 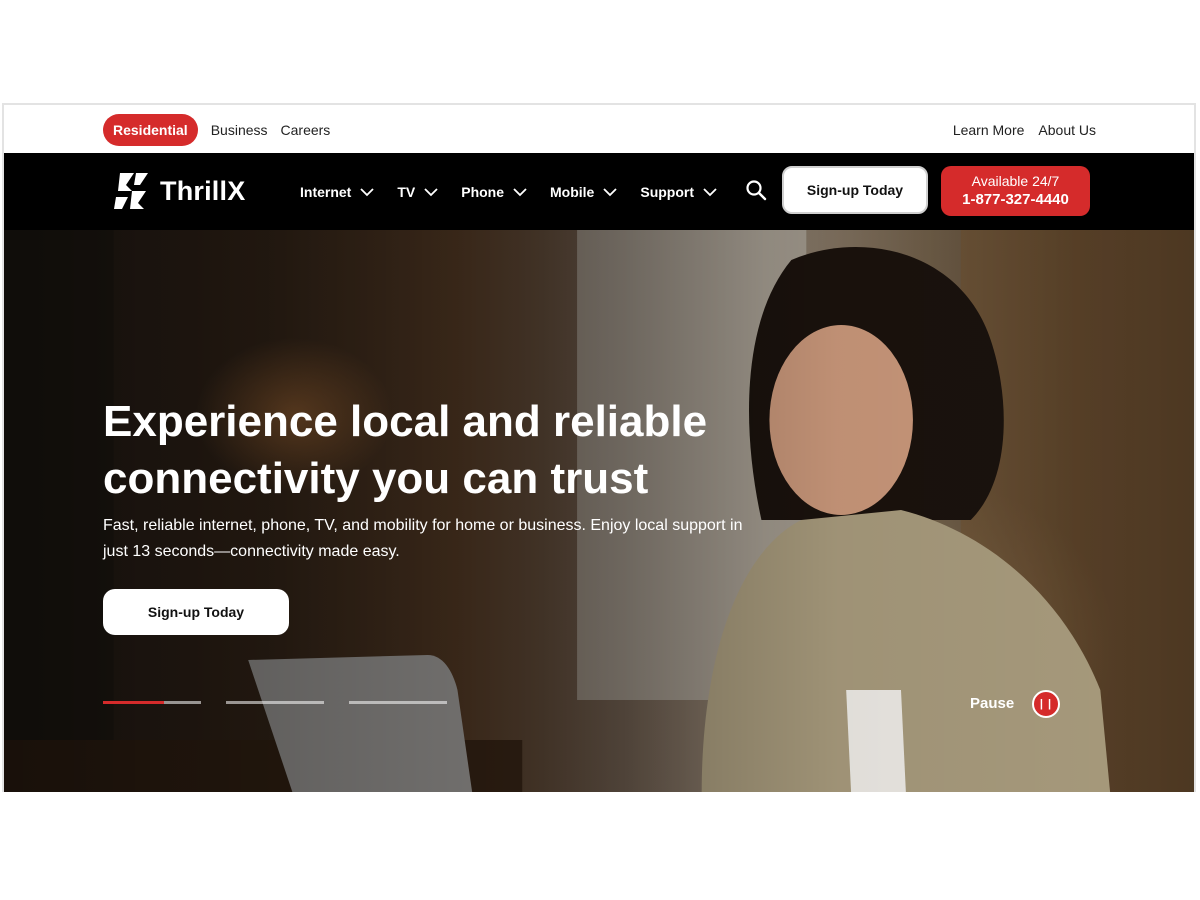 I want to click on main-navbar: ThrillX Internet TV Phone Mobile Support, so click(x=599, y=191).